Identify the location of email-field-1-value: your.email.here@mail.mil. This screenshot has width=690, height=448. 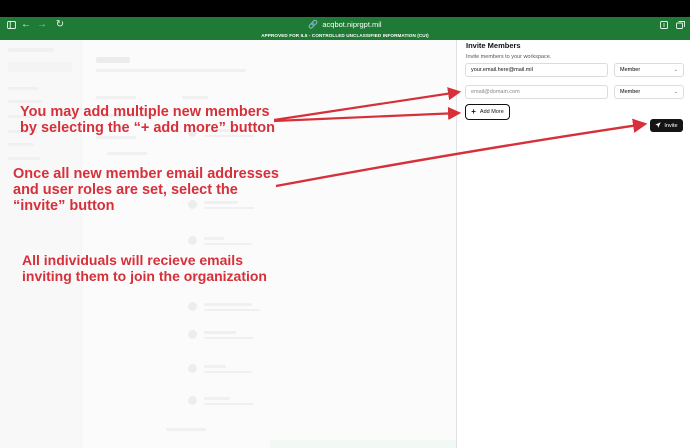
(502, 70).